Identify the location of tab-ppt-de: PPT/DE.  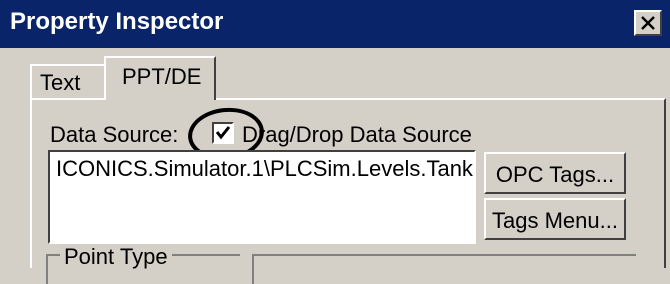
(160, 78).